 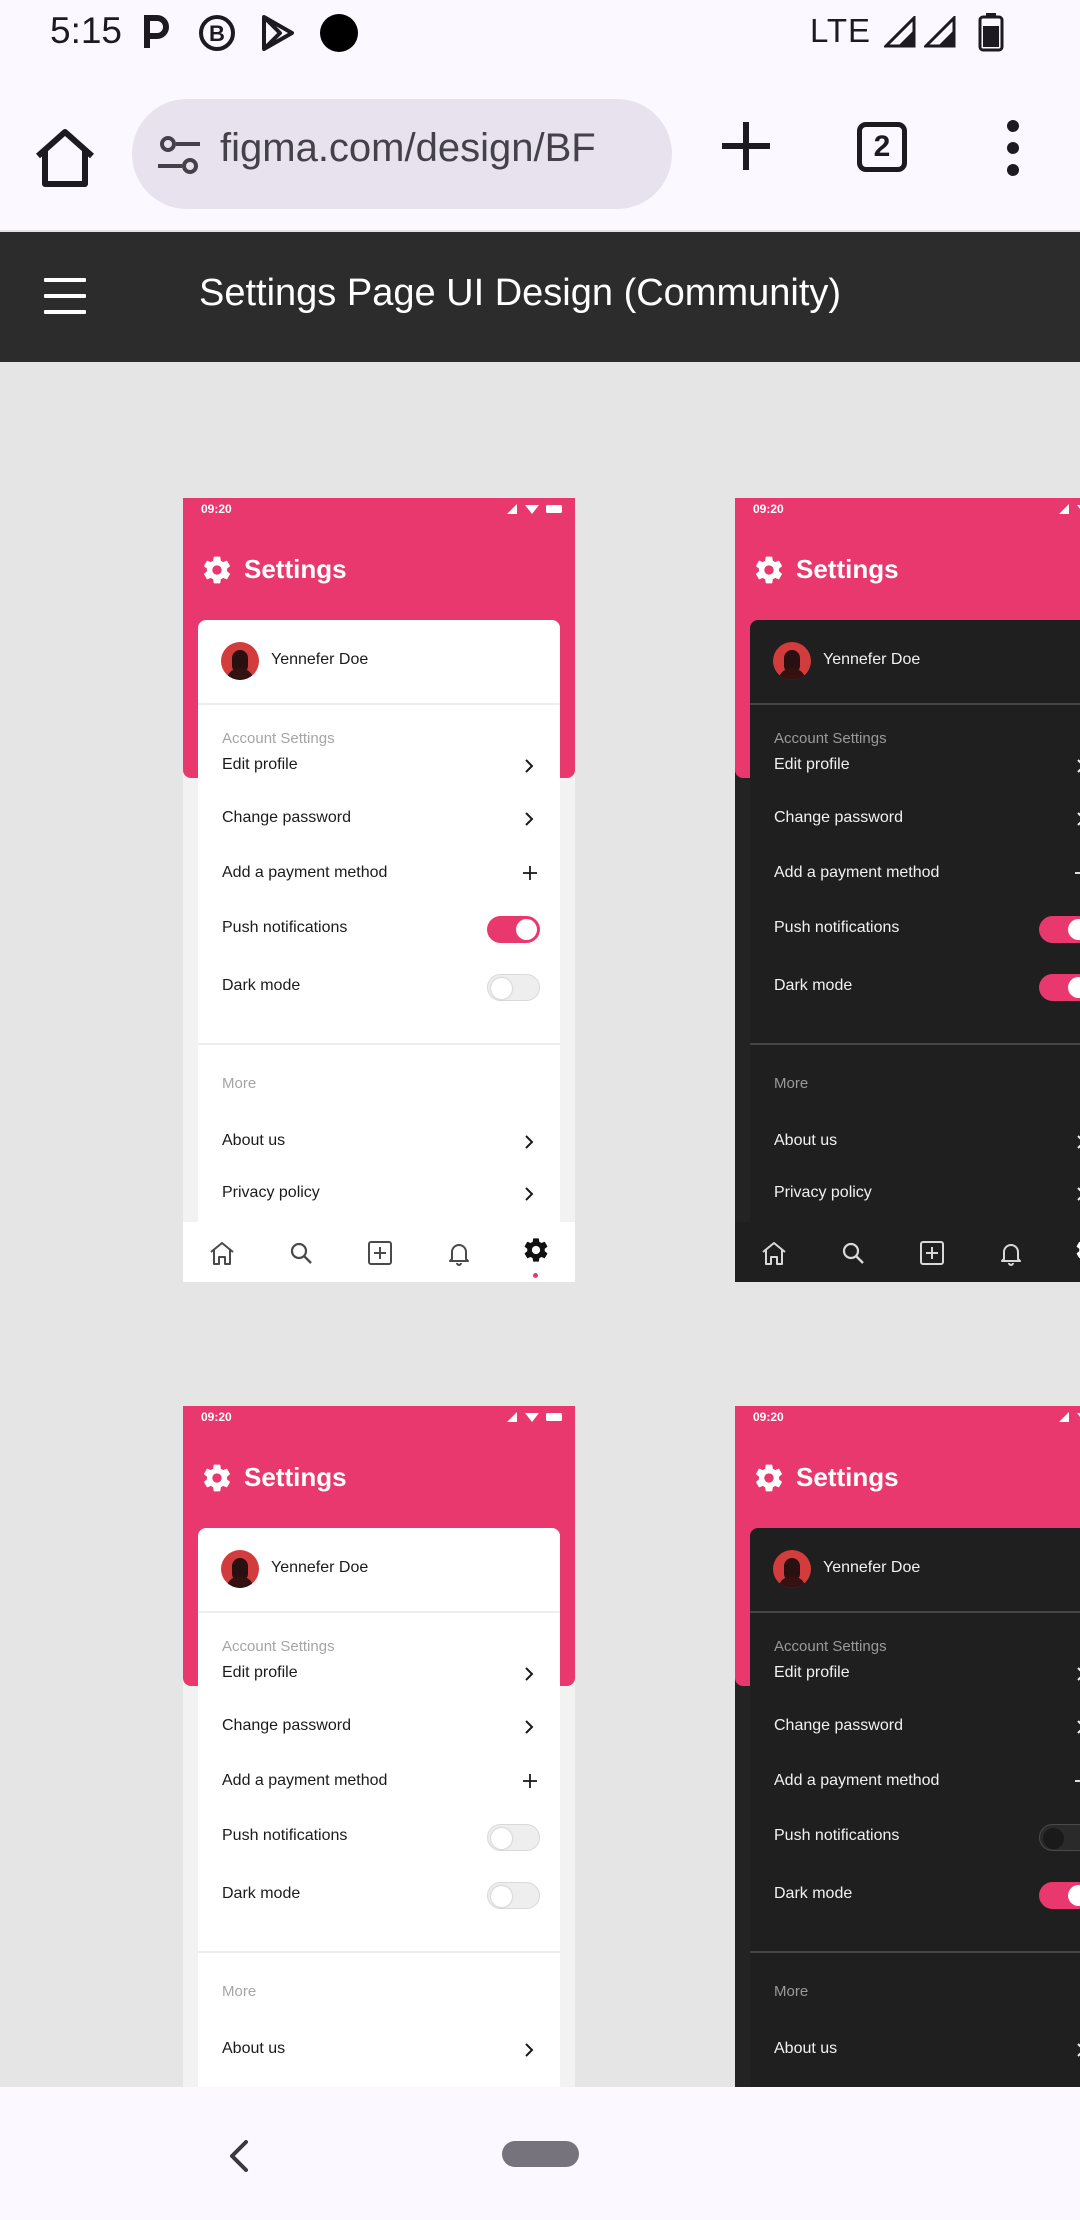 What do you see at coordinates (239, 2156) in the screenshot?
I see `back-chevron-icon` at bounding box center [239, 2156].